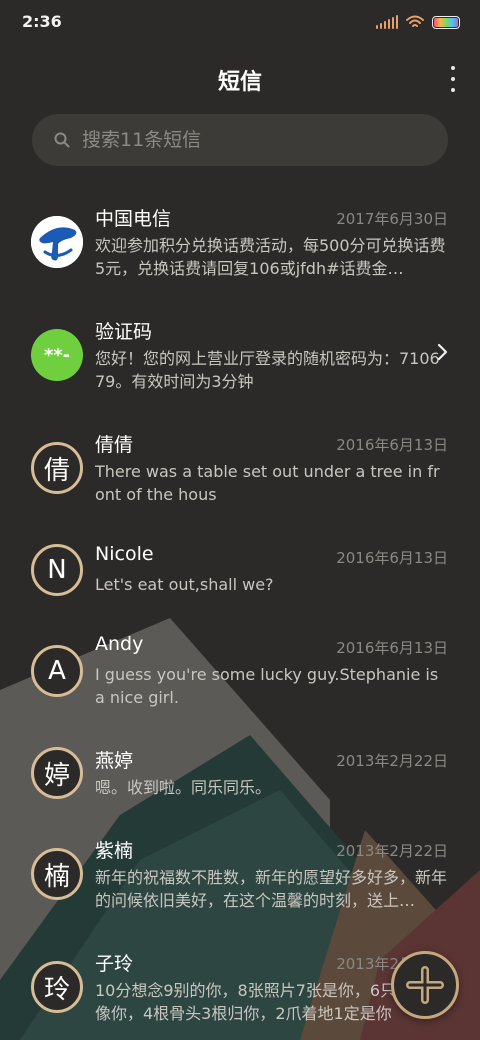 The height and width of the screenshot is (1040, 480). I want to click on app-header: 短信, so click(240, 78).